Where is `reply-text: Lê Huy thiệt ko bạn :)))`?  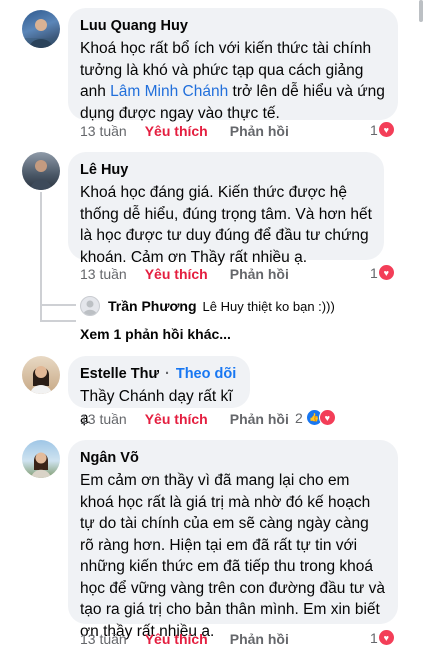
reply-text: Lê Huy thiệt ko bạn :))) is located at coordinates (268, 306).